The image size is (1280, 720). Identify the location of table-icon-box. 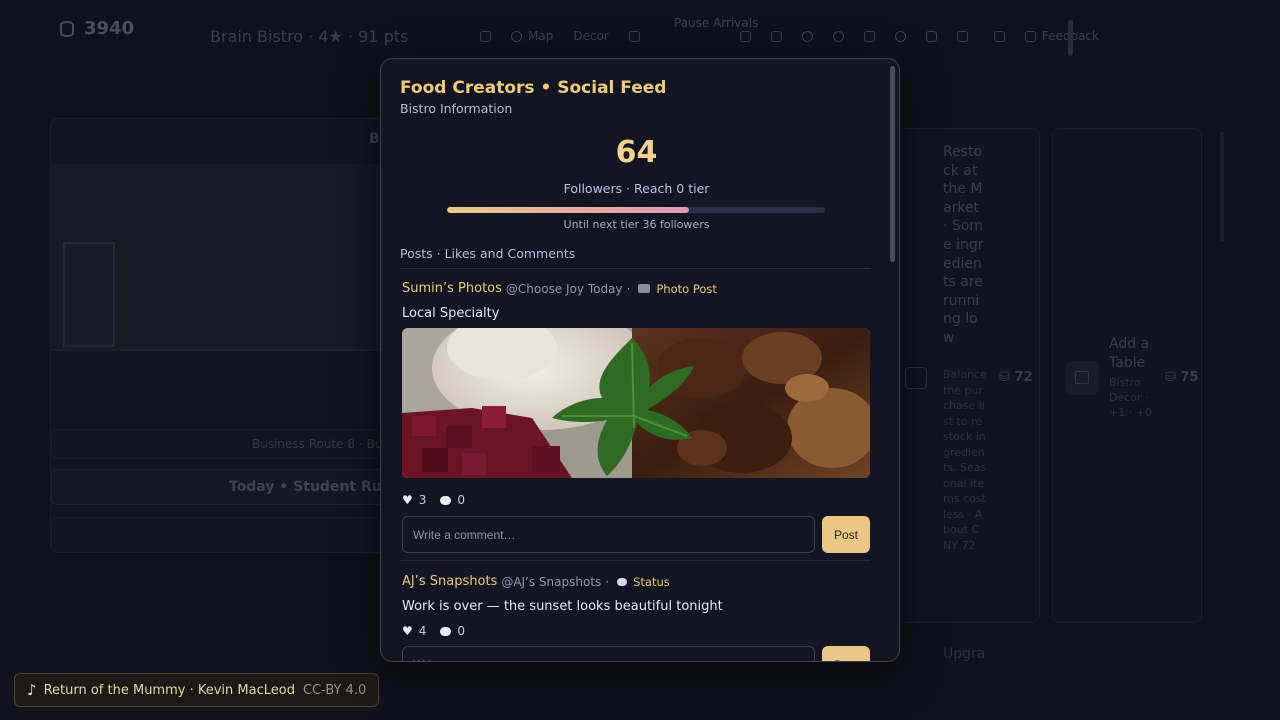
(1082, 378).